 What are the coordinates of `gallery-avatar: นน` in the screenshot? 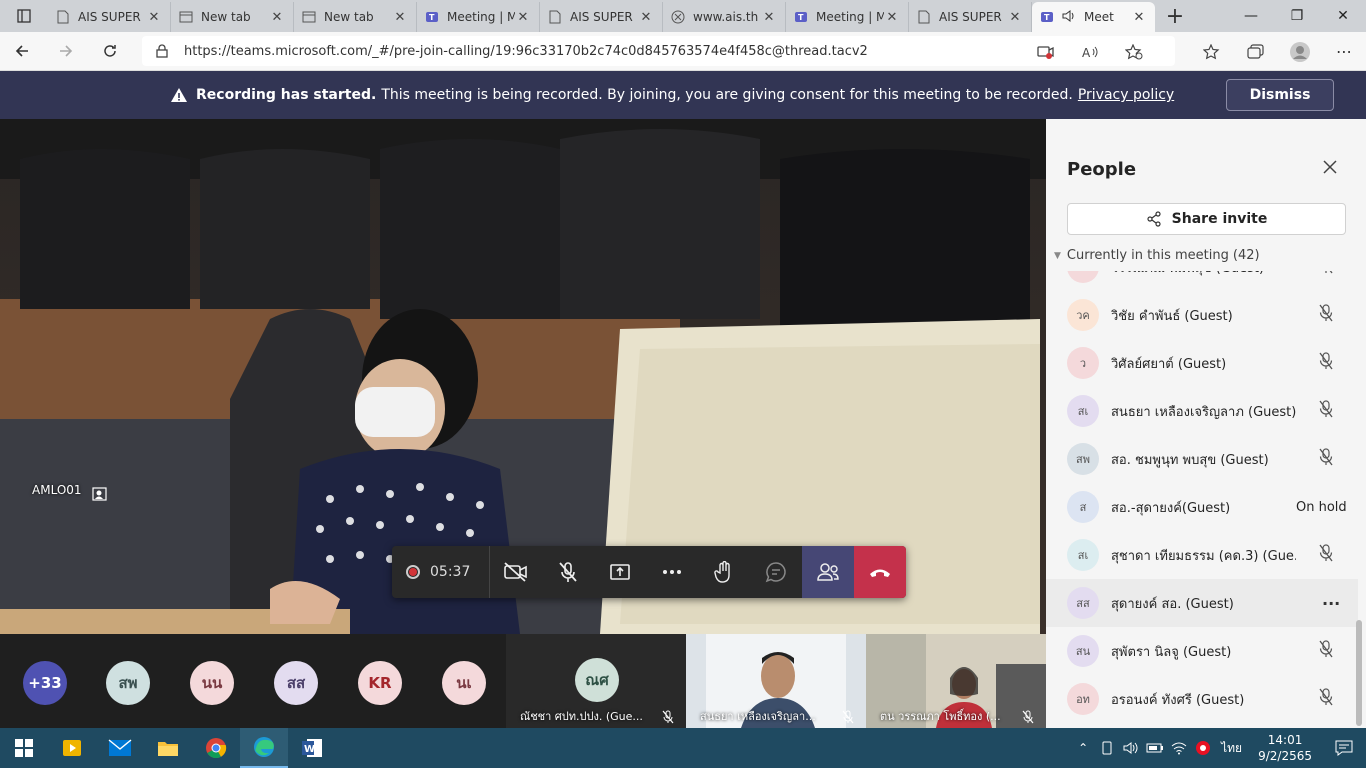 It's located at (212, 683).